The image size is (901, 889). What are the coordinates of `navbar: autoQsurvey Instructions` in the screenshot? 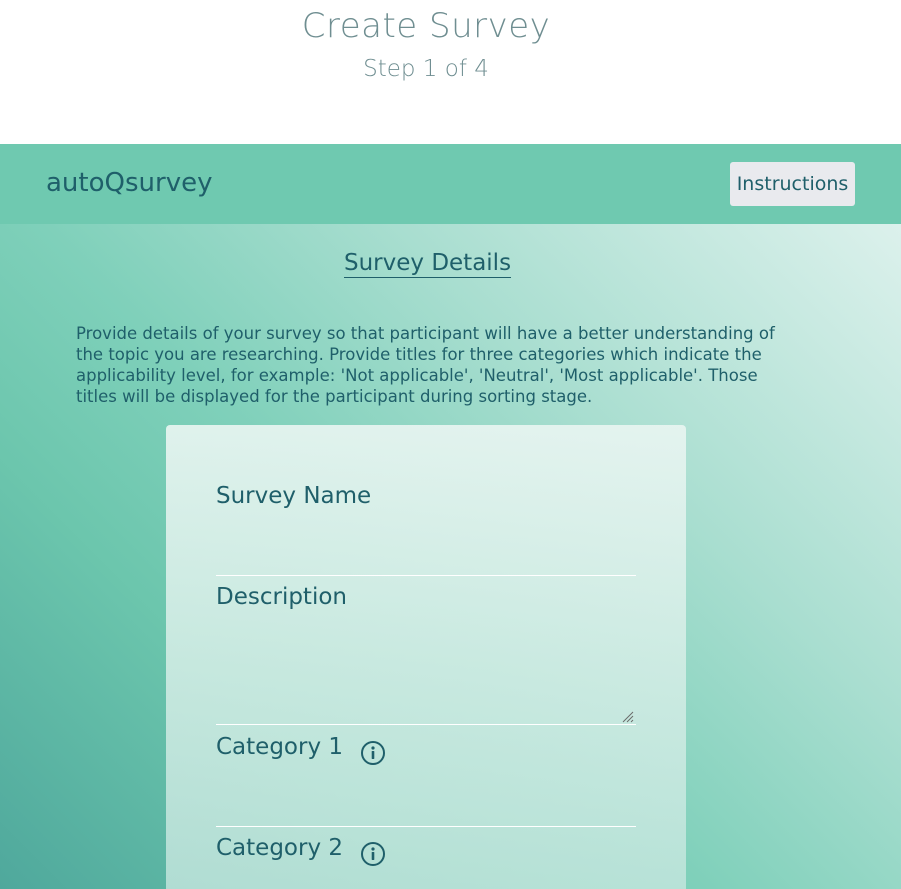 It's located at (450, 184).